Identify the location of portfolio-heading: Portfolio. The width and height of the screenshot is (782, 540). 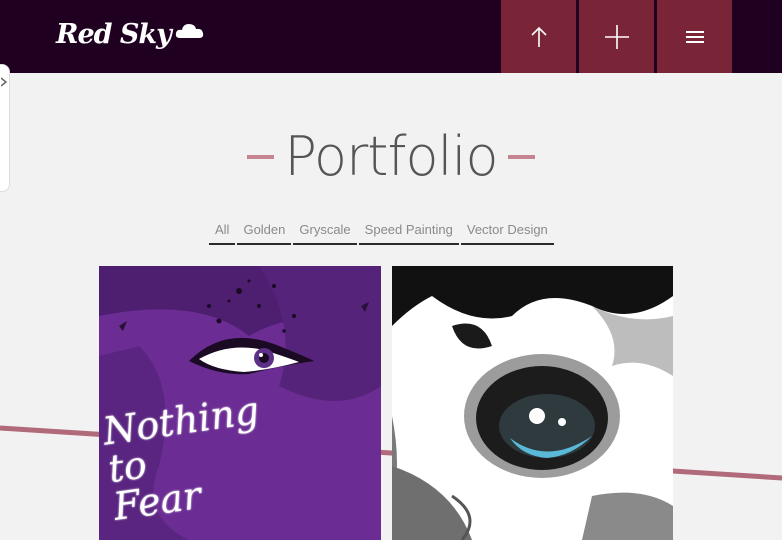
(391, 157).